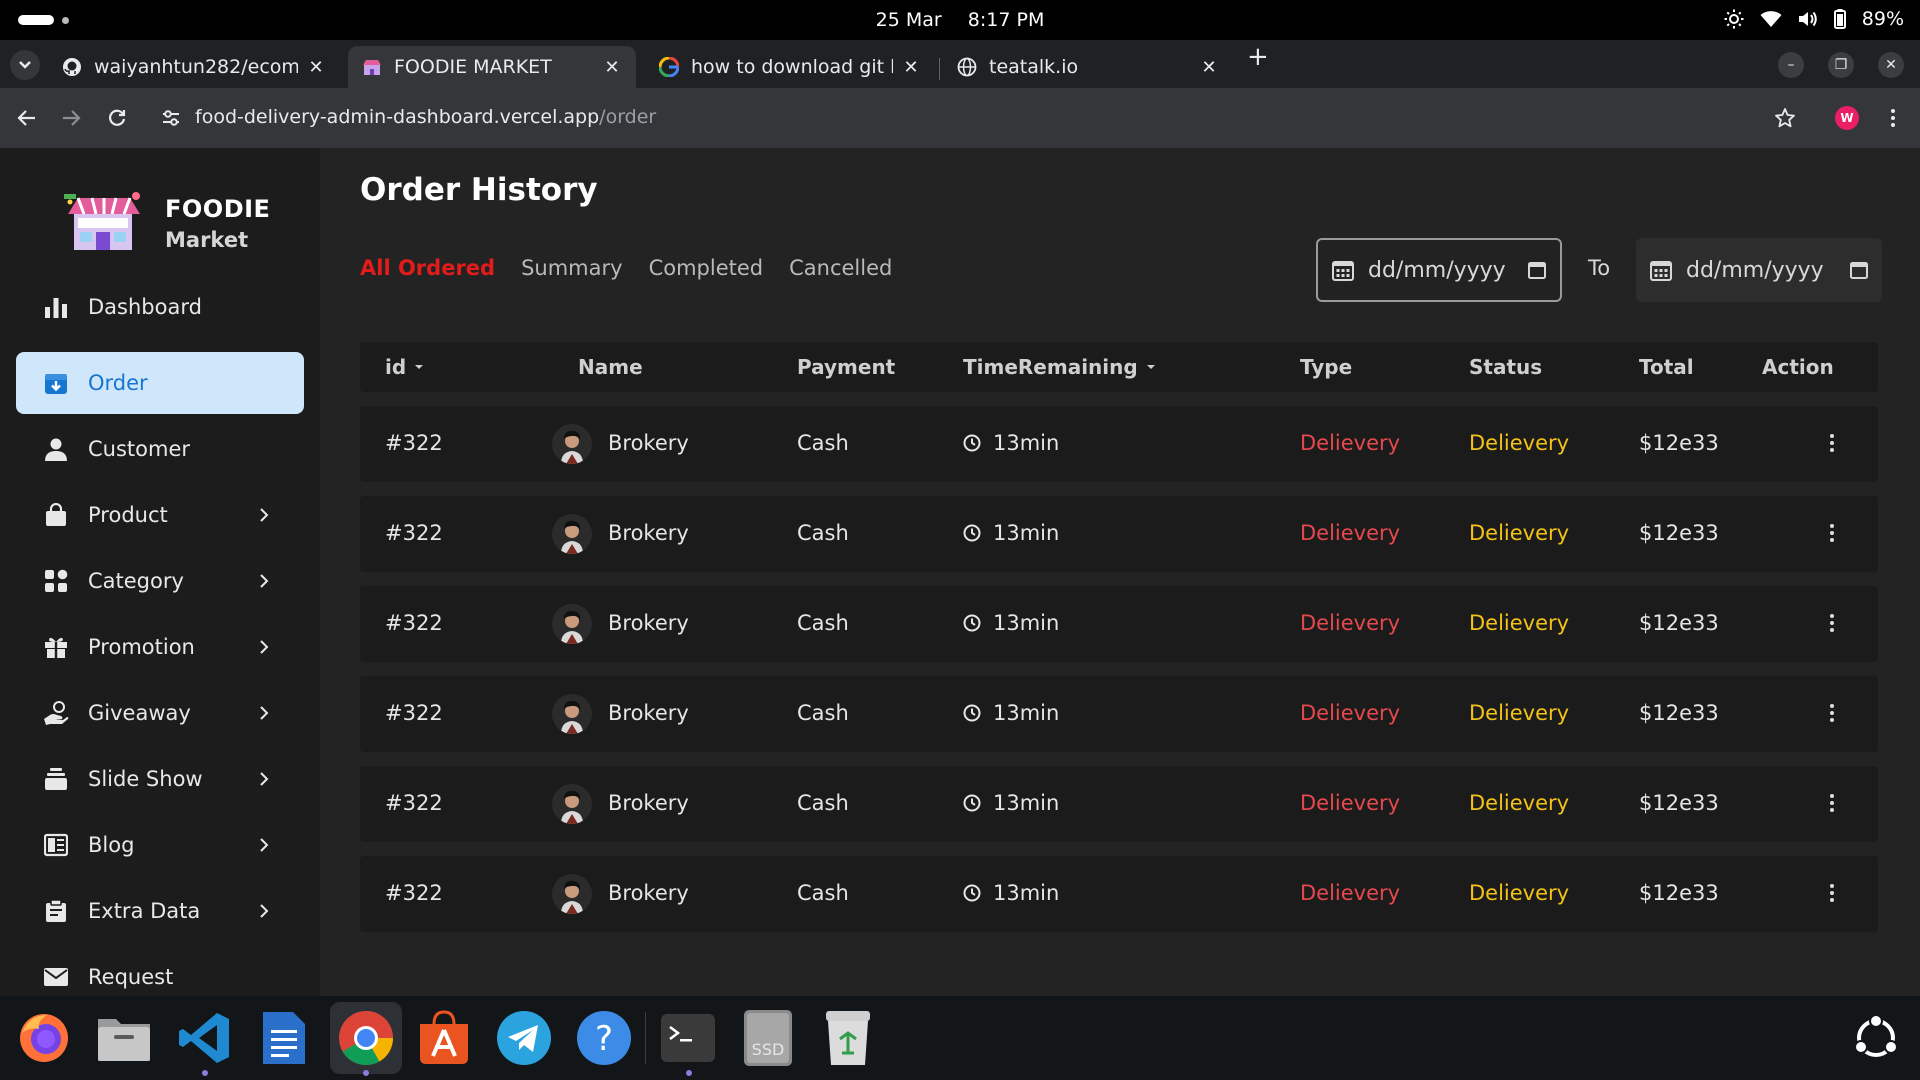  What do you see at coordinates (27, 118) in the screenshot?
I see `back-button` at bounding box center [27, 118].